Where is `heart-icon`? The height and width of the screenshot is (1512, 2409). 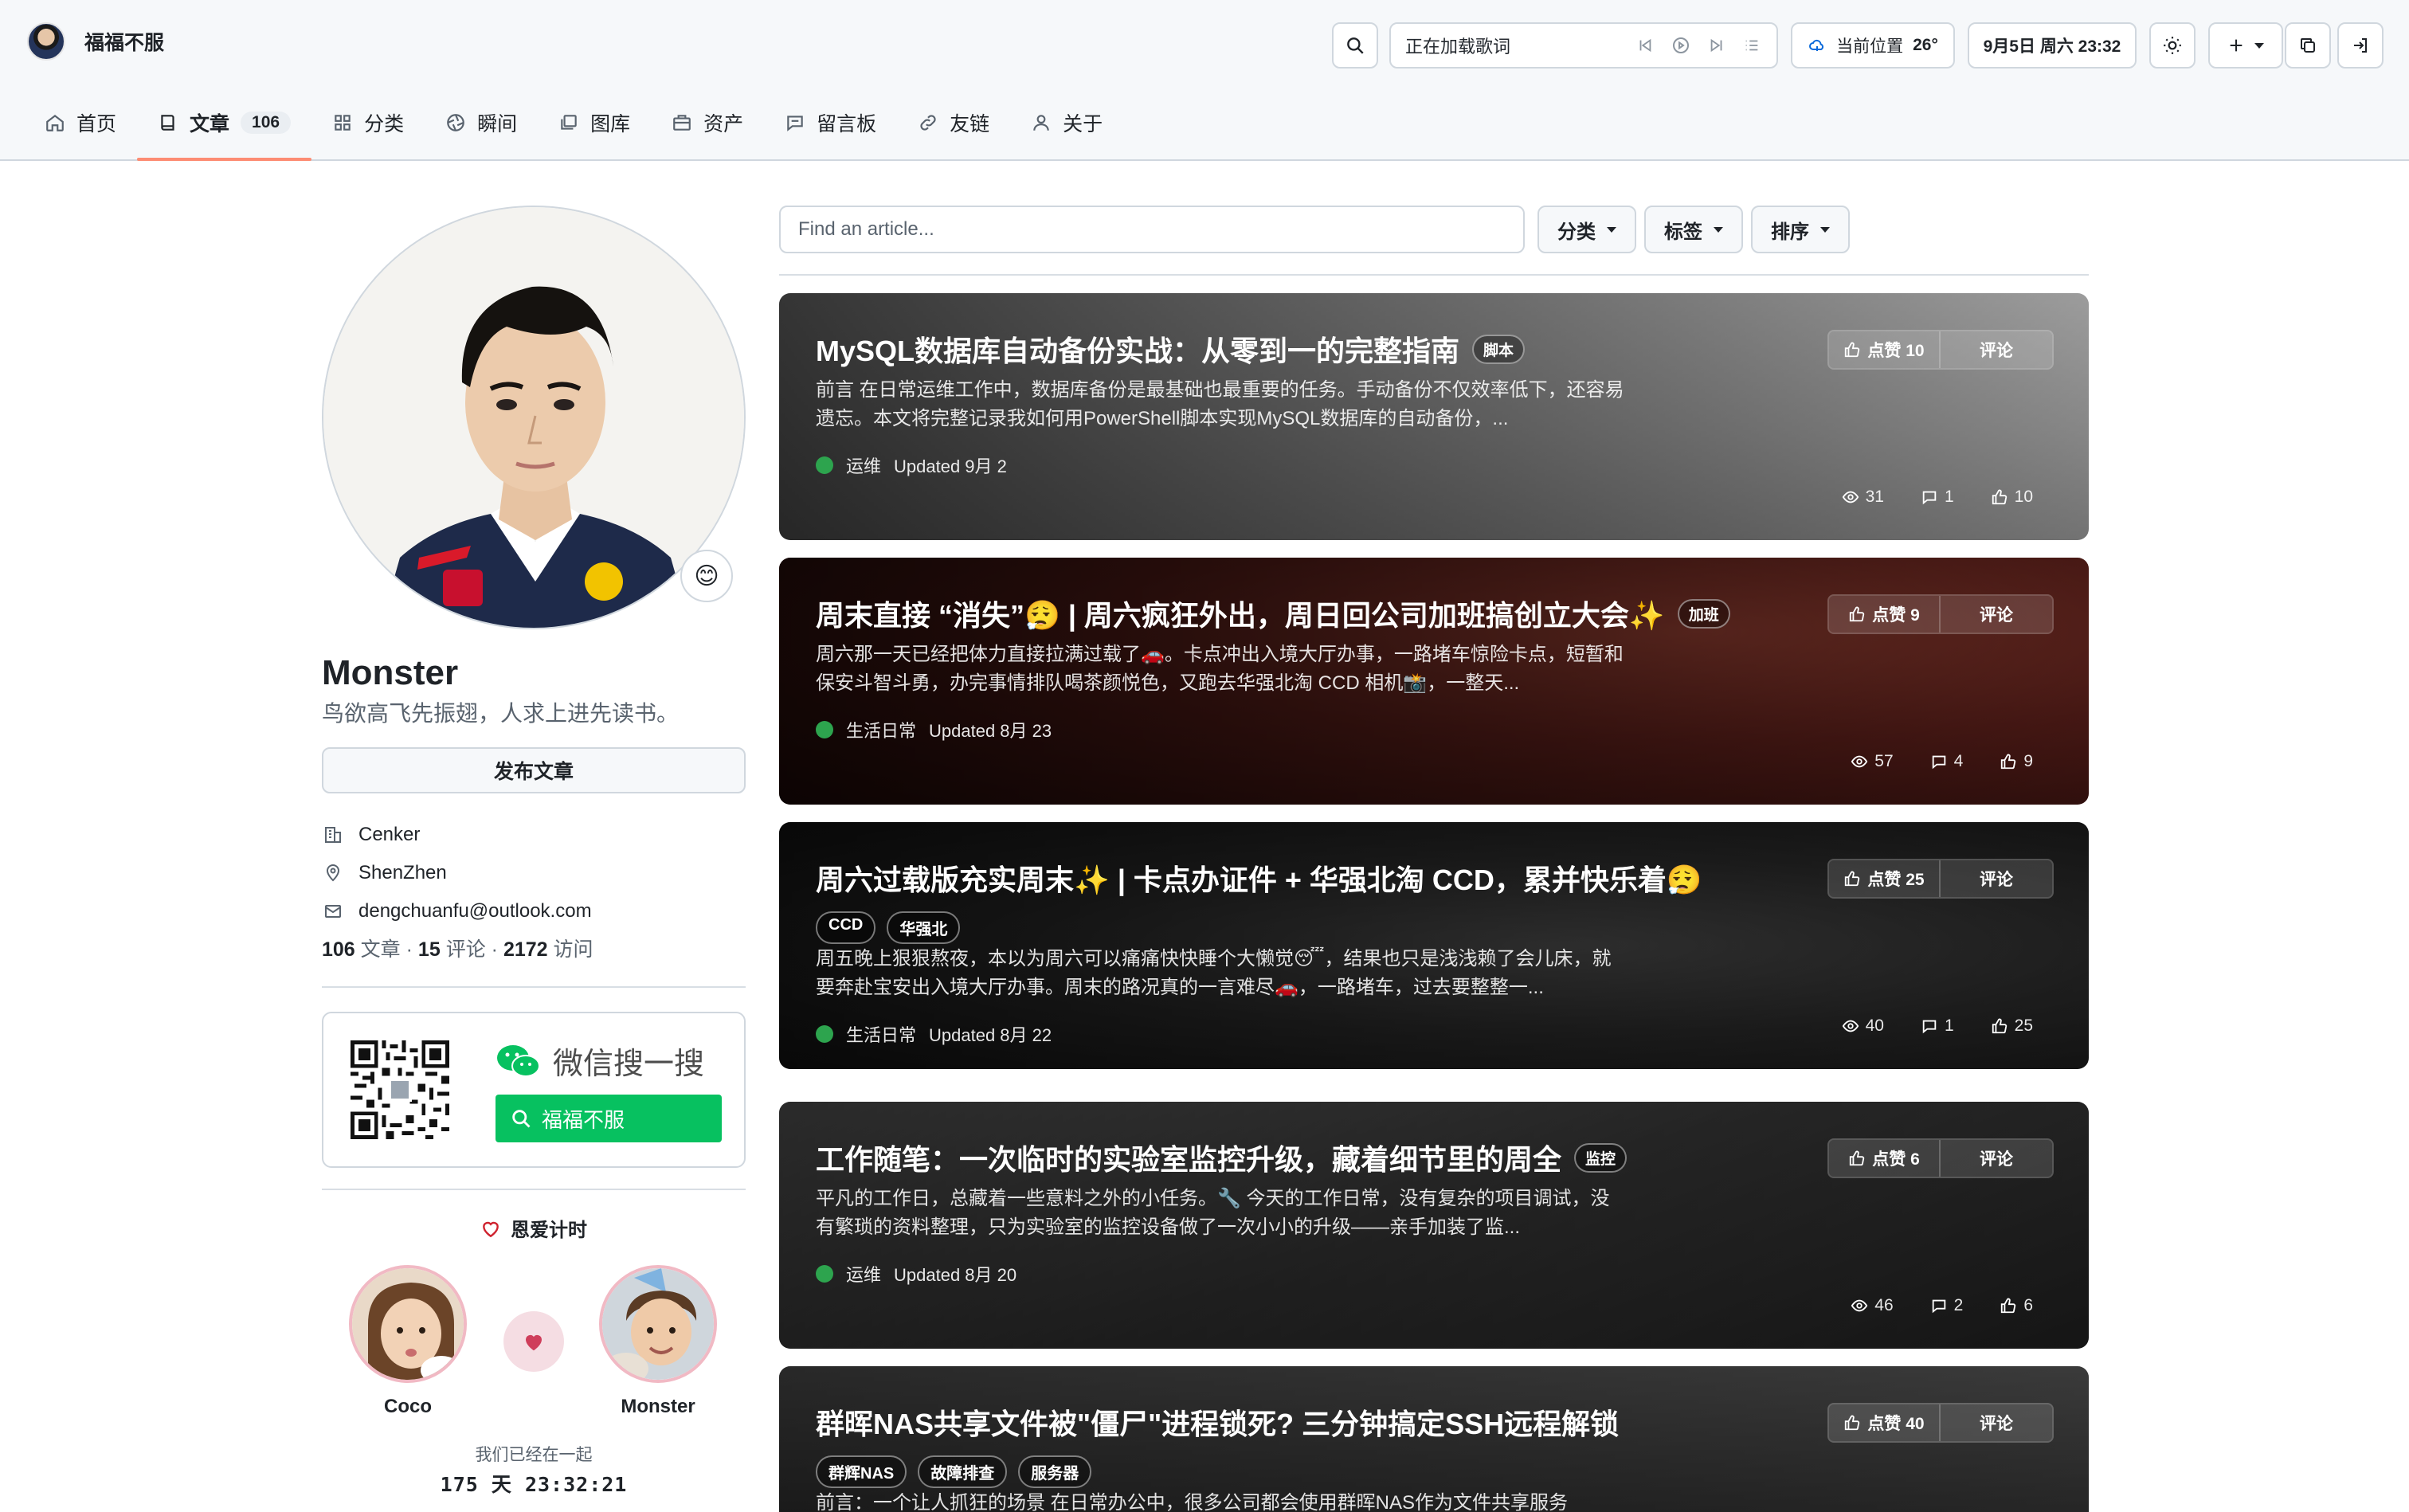
heart-icon is located at coordinates (534, 1343).